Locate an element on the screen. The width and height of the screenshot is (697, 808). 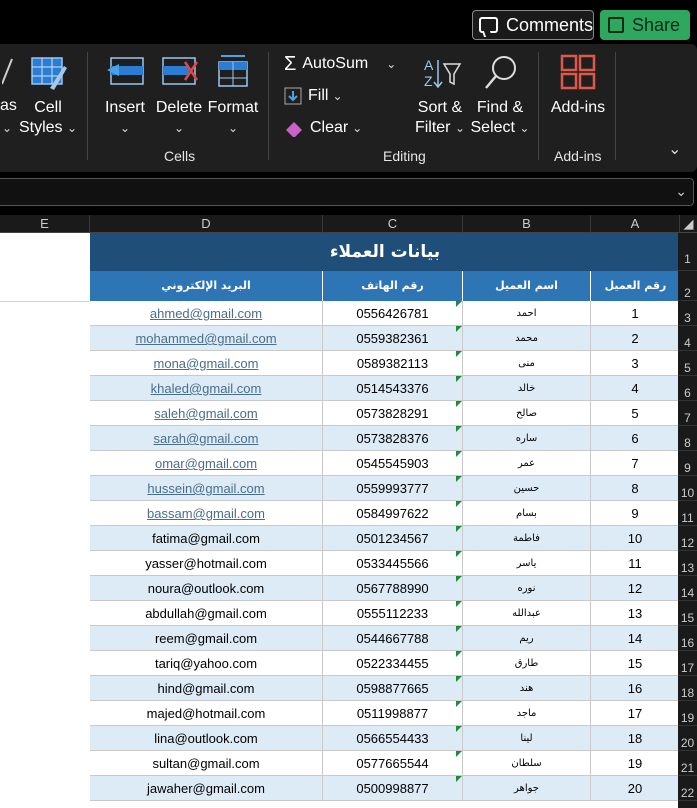
row-header: 6 is located at coordinates (687, 388).